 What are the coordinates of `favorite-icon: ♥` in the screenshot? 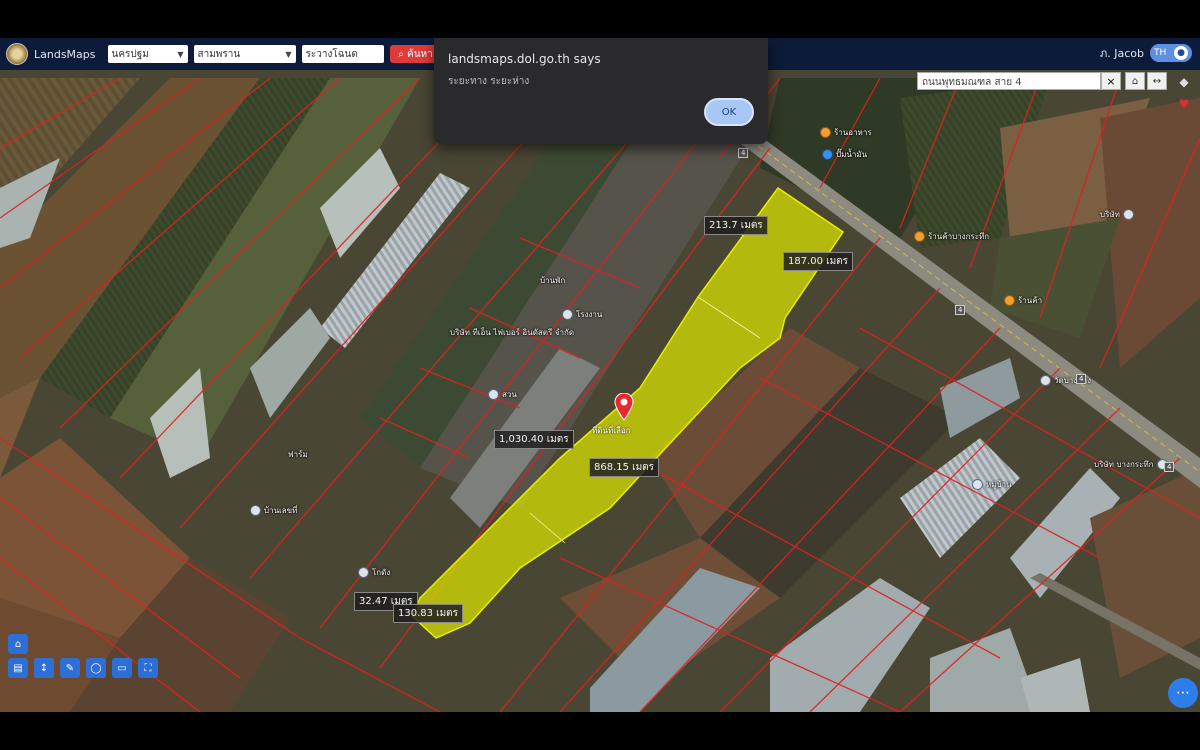 It's located at (1184, 104).